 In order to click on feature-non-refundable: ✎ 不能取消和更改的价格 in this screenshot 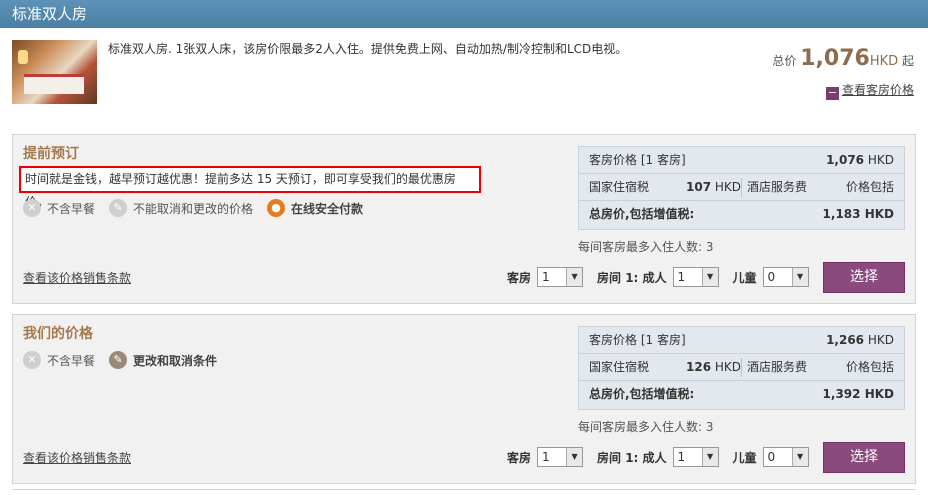, I will do `click(181, 208)`.